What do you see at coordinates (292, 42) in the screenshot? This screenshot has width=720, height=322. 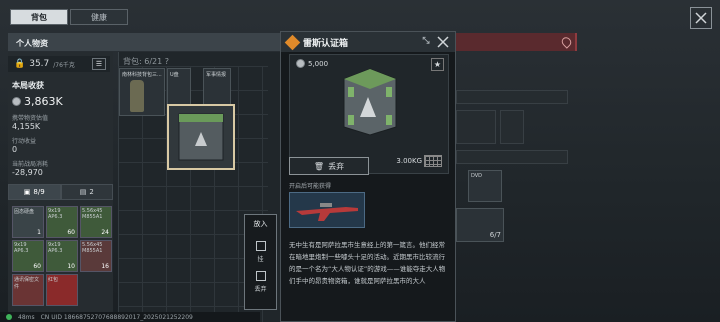 I see `diamond-icon` at bounding box center [292, 42].